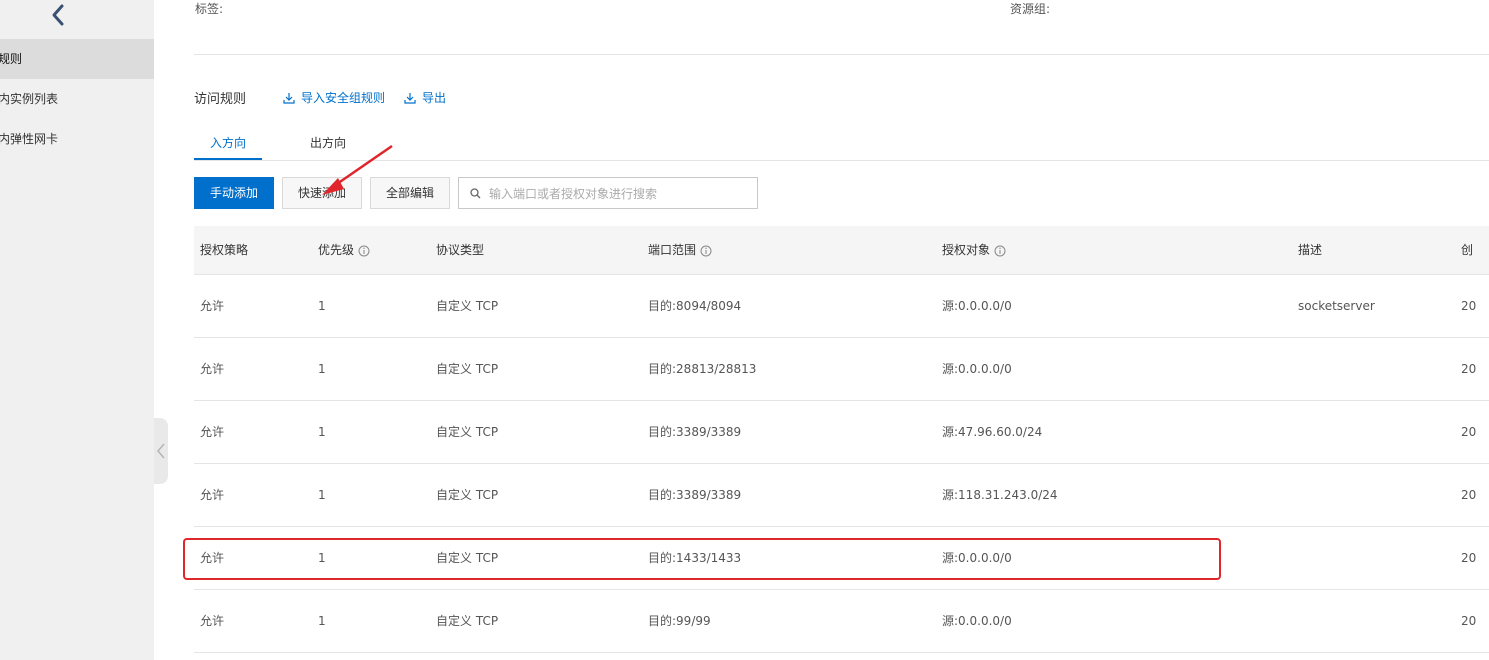 This screenshot has height=660, width=1489. I want to click on table-row: 允许 1 自定义 TCP 目的:99/99 源:0.0.0.0/0 20, so click(841, 621).